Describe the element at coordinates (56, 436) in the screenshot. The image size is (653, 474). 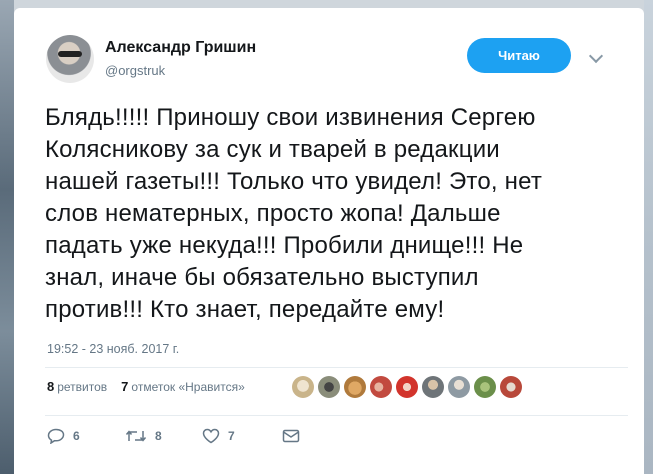
I see `reply-icon` at that location.